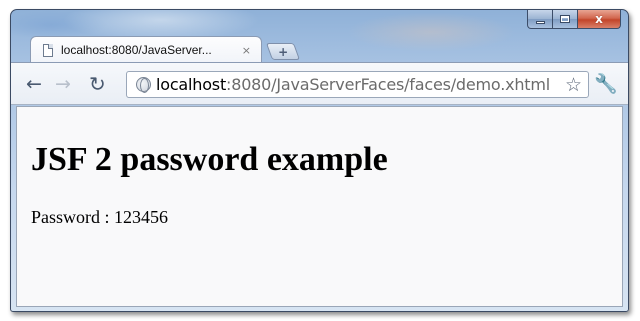  Describe the element at coordinates (246, 50) in the screenshot. I see `close-icon: ×` at that location.